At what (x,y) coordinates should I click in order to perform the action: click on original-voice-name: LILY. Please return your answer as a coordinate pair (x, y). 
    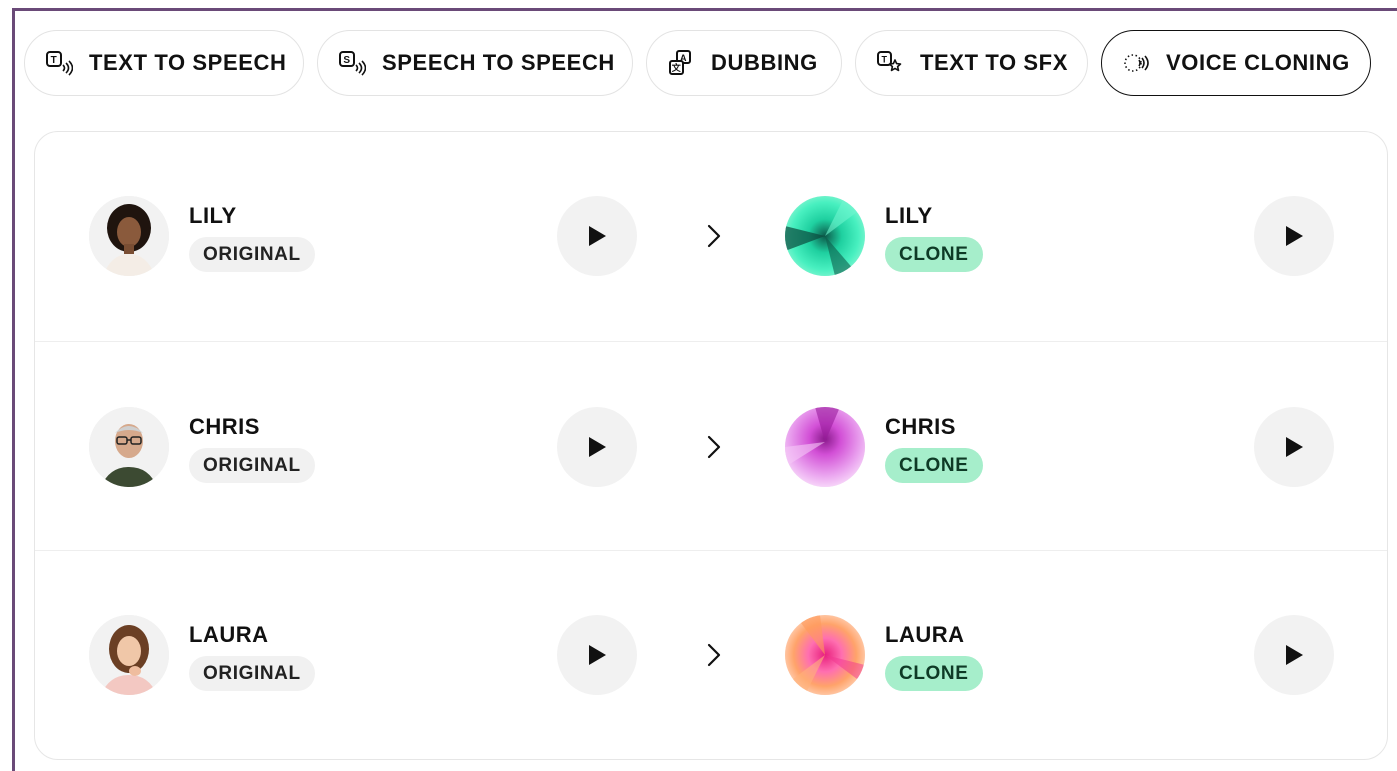
    Looking at the image, I should click on (213, 215).